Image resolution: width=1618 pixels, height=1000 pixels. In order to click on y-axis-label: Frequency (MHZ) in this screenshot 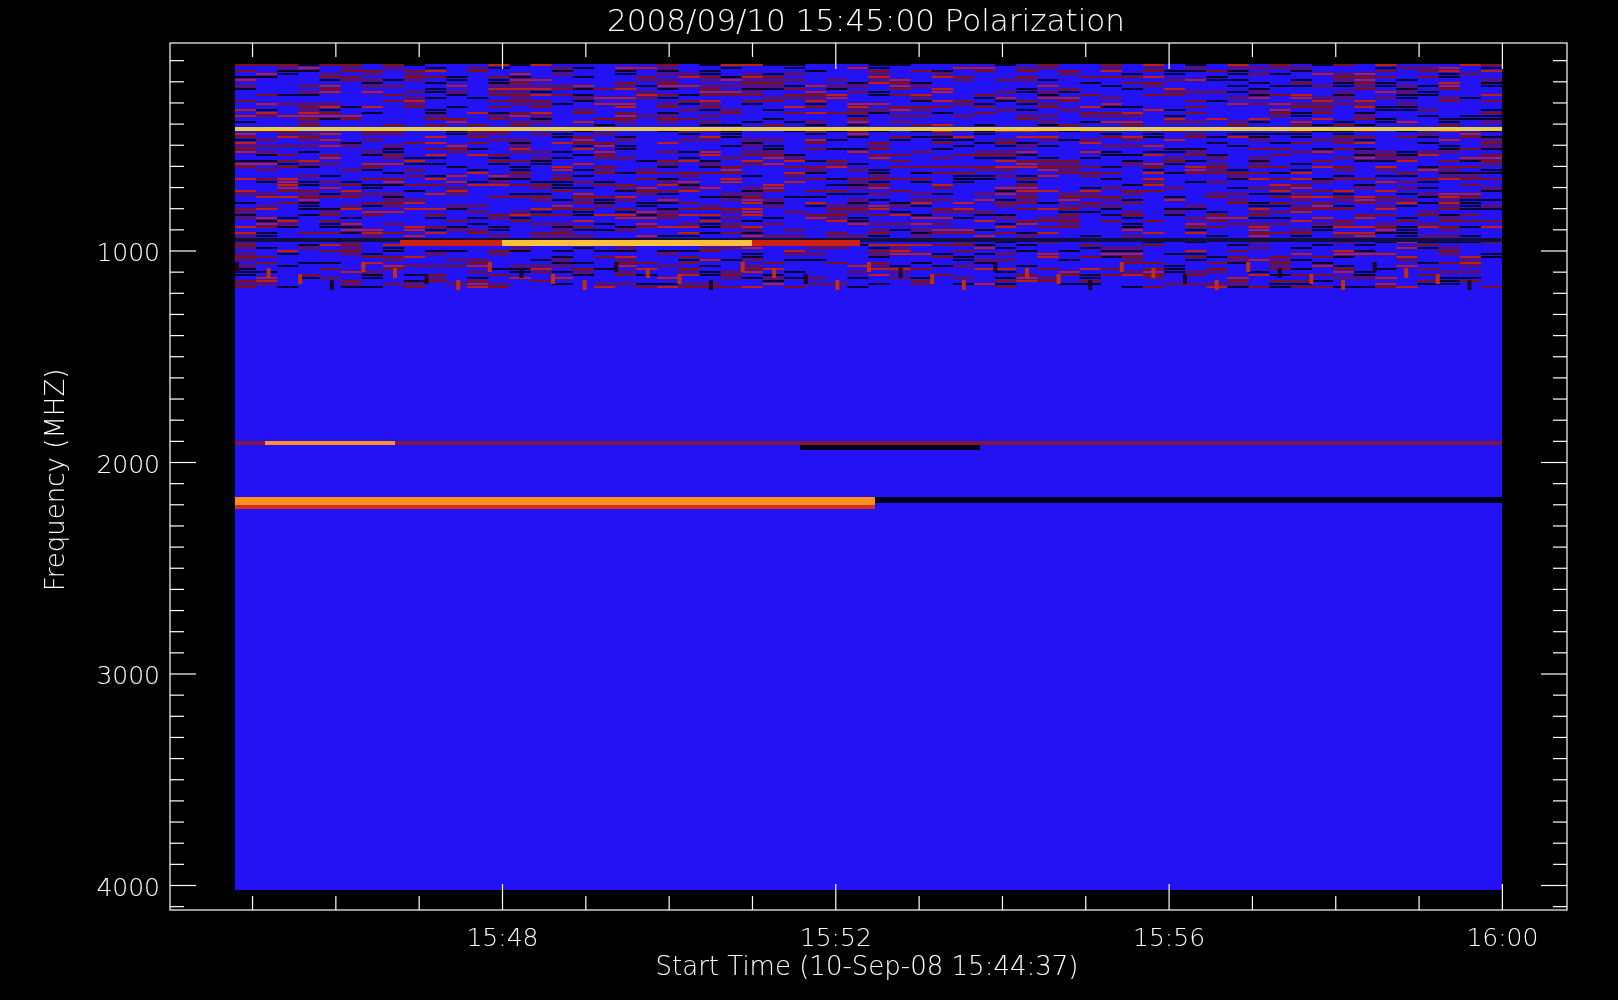, I will do `click(55, 480)`.